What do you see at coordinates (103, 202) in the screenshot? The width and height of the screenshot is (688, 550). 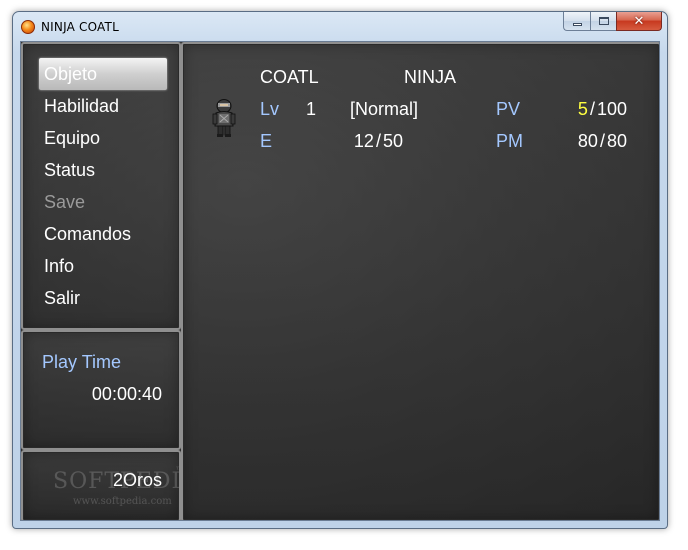 I see `menu-item-save: Save` at bounding box center [103, 202].